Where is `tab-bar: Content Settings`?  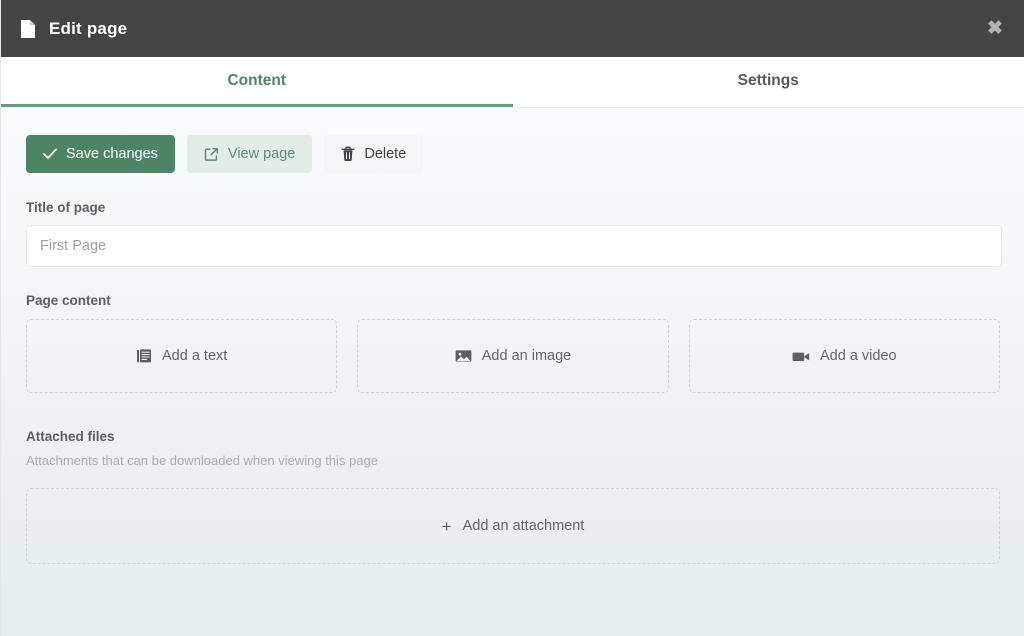 tab-bar: Content Settings is located at coordinates (512, 82).